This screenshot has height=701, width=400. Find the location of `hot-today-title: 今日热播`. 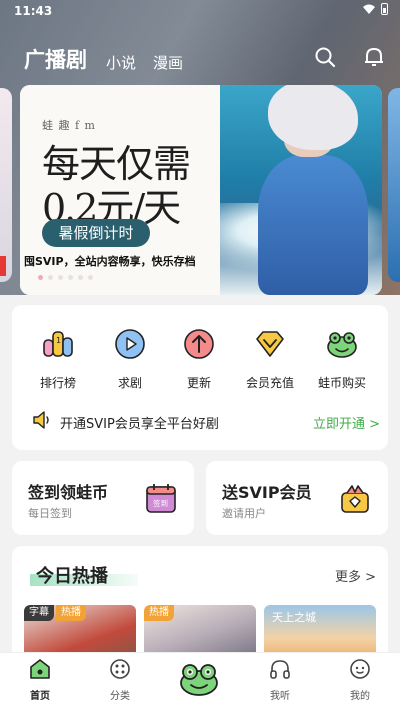

hot-today-title: 今日热播 is located at coordinates (72, 576).